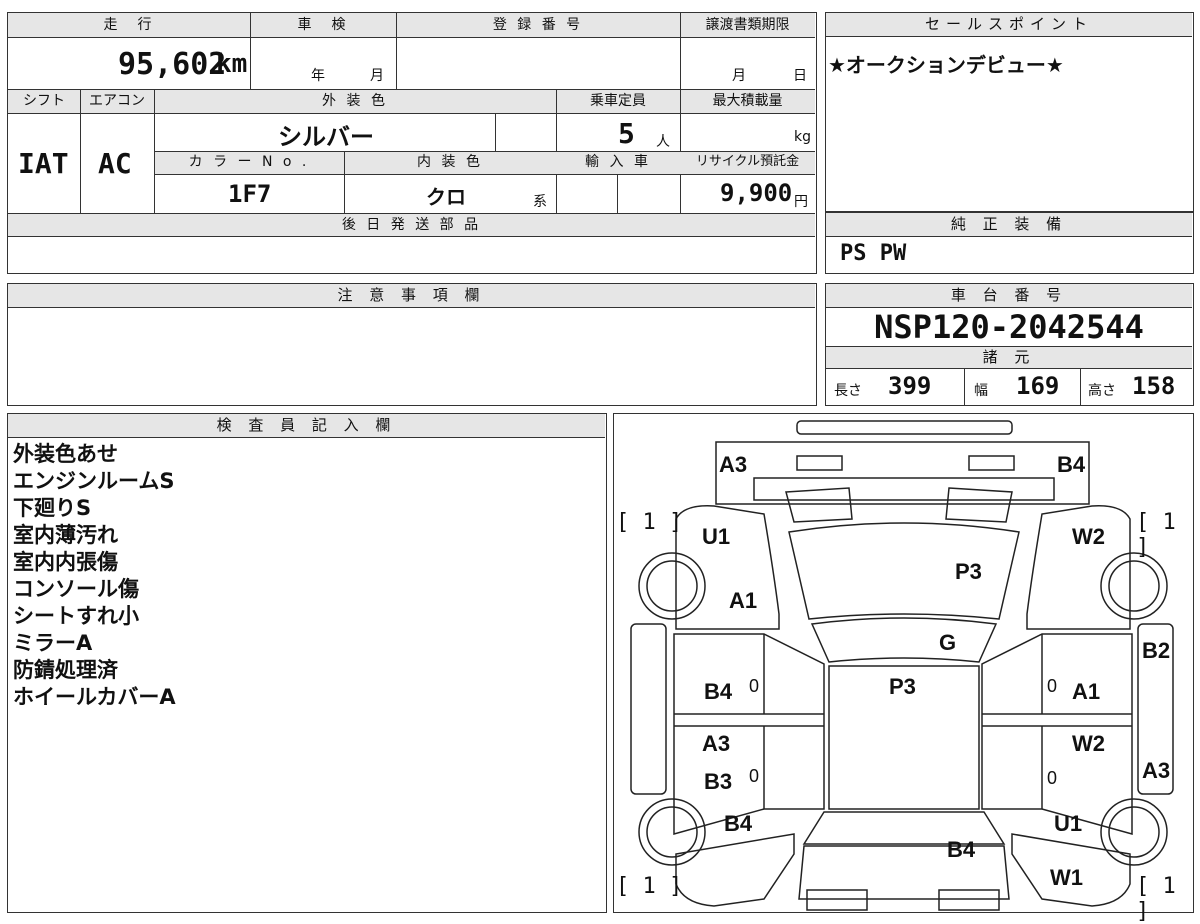 Image resolution: width=1200 pixels, height=924 pixels. Describe the element at coordinates (43, 163) in the screenshot. I see `shift-value: IAT` at that location.